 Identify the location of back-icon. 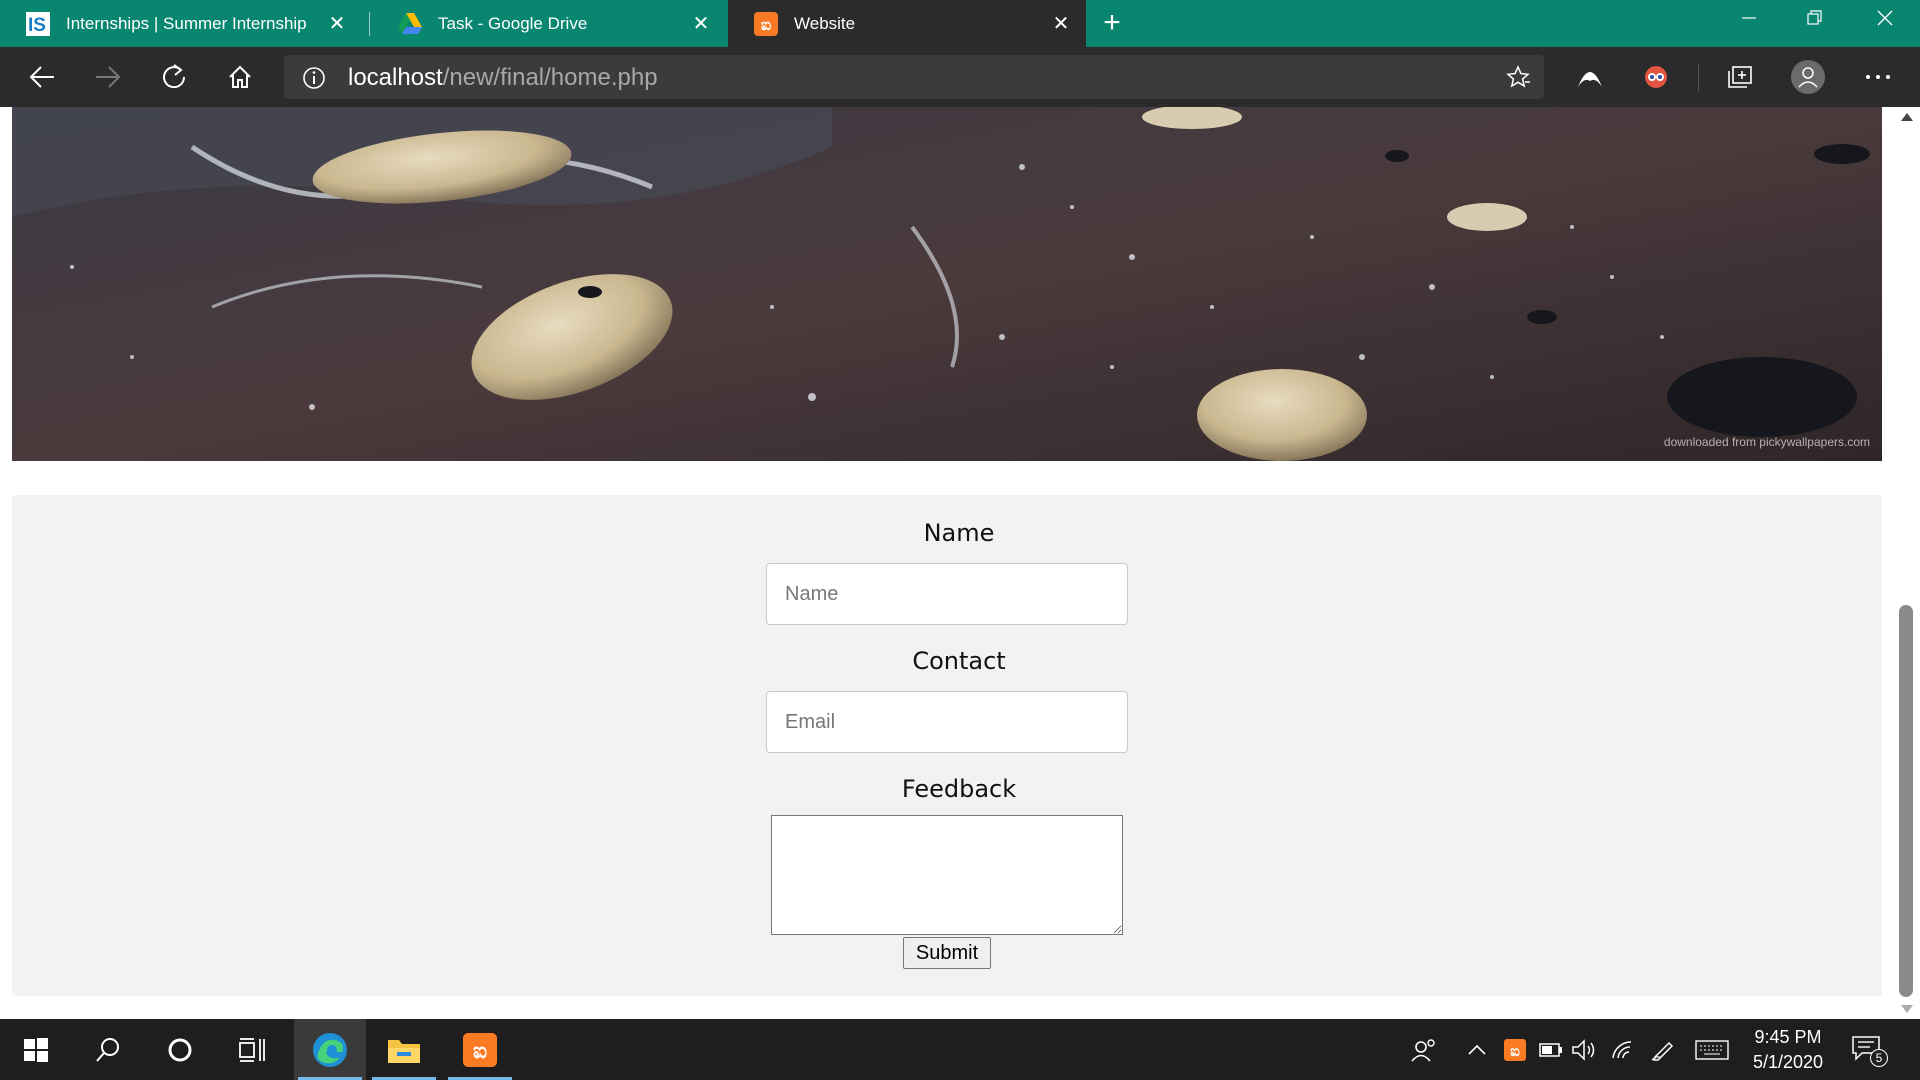
(42, 77).